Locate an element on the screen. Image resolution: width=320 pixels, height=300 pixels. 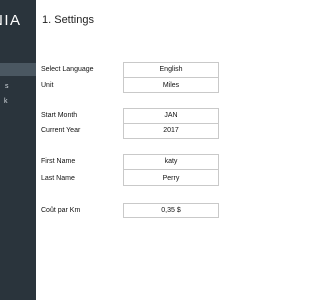
sidebar: NIA s k is located at coordinates (18, 150).